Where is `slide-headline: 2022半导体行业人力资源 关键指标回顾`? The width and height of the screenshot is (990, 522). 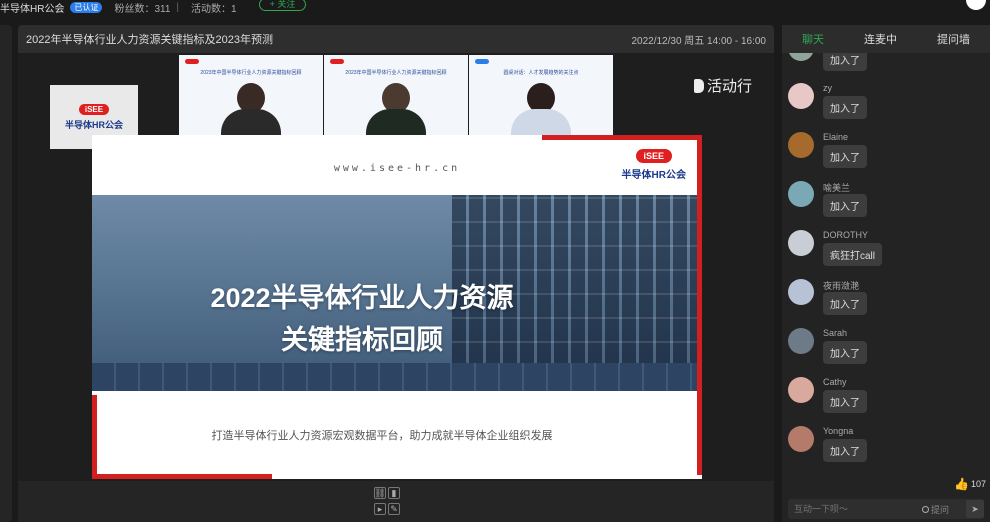 slide-headline: 2022半导体行业人力资源 关键指标回顾 is located at coordinates (362, 319).